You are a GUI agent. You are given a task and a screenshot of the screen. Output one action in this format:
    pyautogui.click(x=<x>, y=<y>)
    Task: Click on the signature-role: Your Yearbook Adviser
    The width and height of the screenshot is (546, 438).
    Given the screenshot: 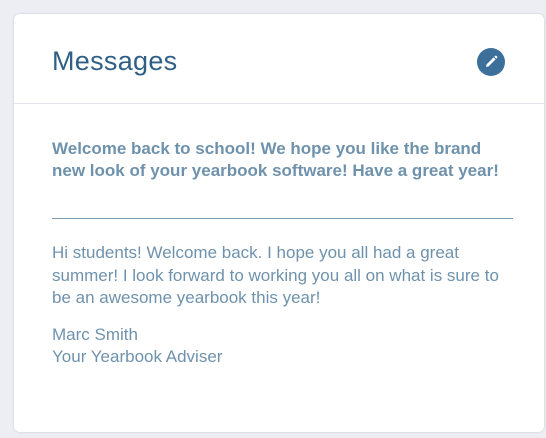 What is the action you would take?
    pyautogui.click(x=137, y=356)
    